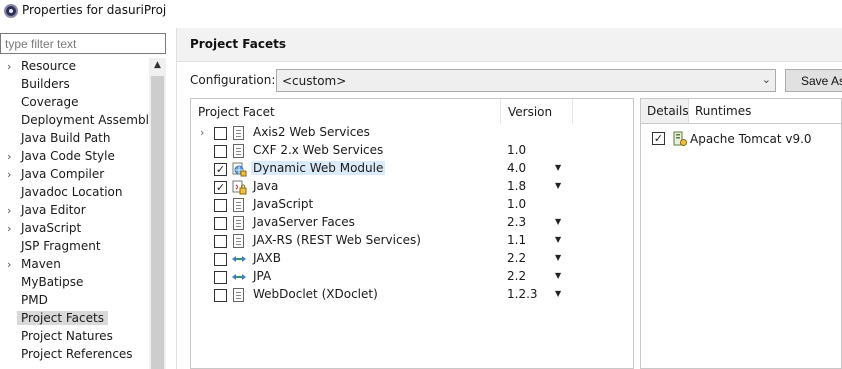 The image size is (842, 369). I want to click on scroll-up-icon: ▲, so click(157, 67).